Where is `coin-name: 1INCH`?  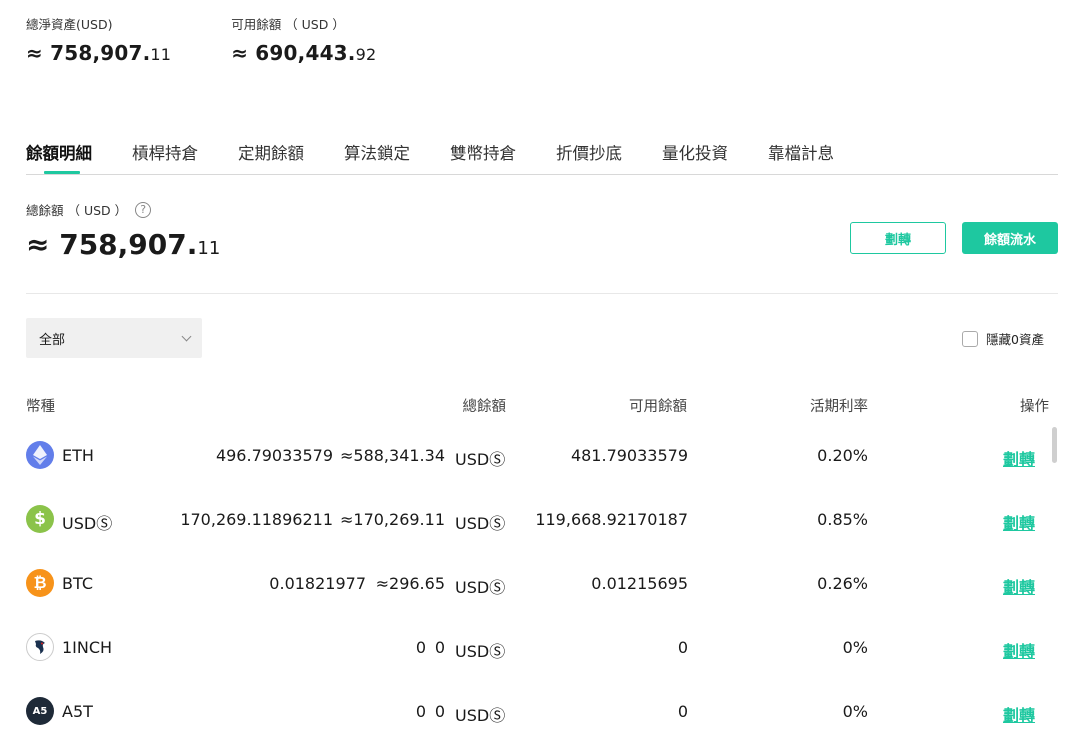
coin-name: 1INCH is located at coordinates (87, 647).